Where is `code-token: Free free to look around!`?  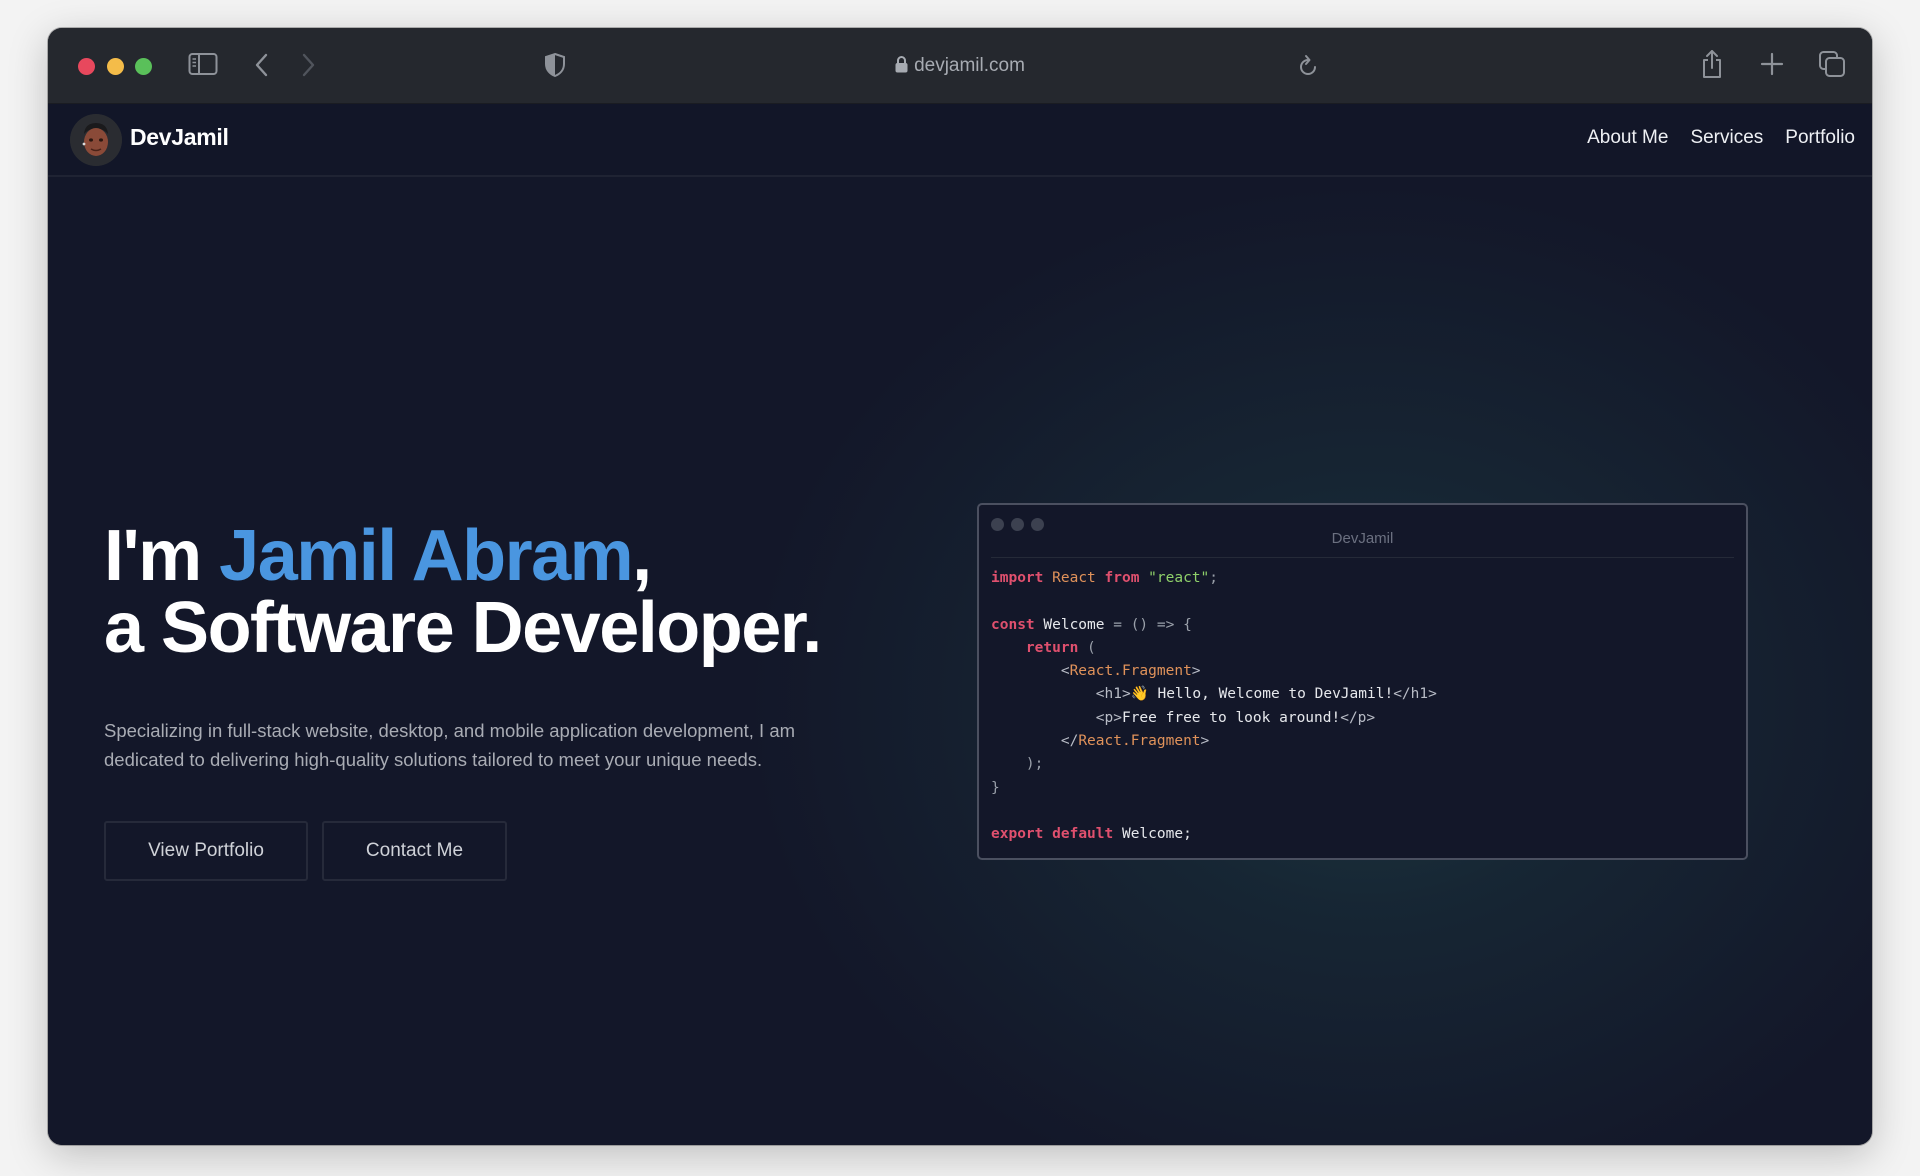
code-token: Free free to look around! is located at coordinates (1231, 717).